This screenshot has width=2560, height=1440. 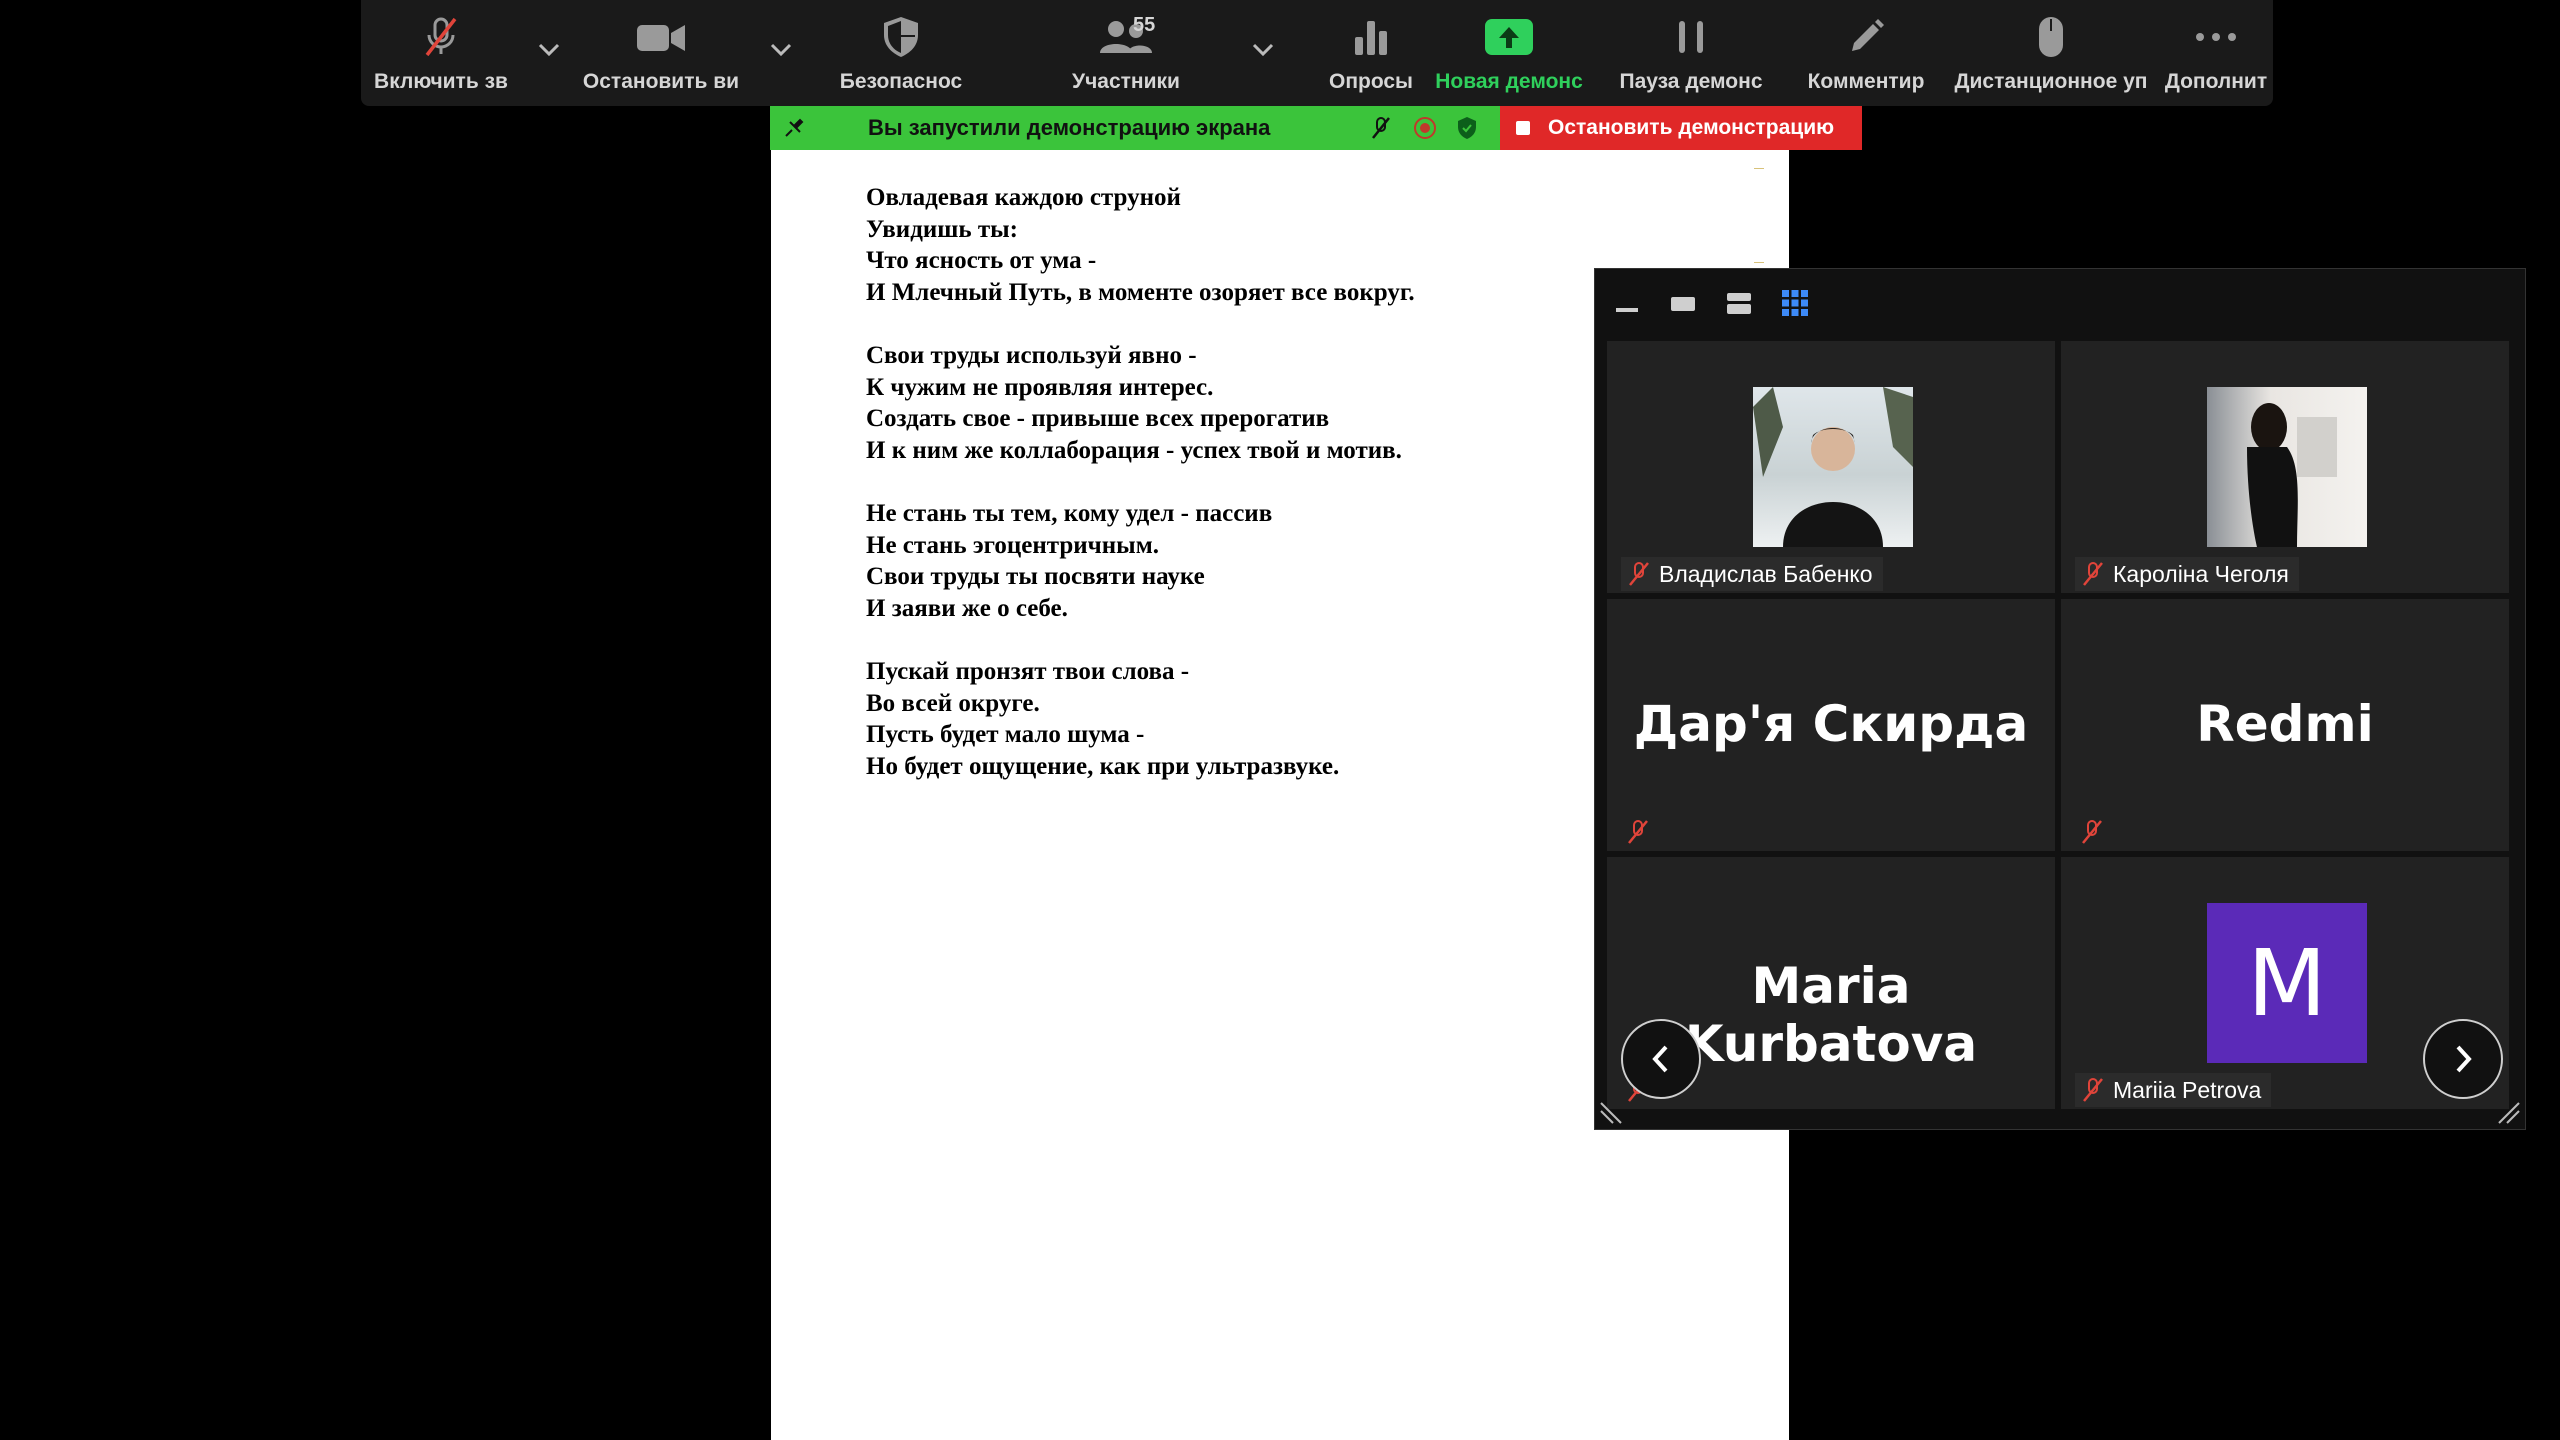 I want to click on strip-view-button, so click(x=1739, y=303).